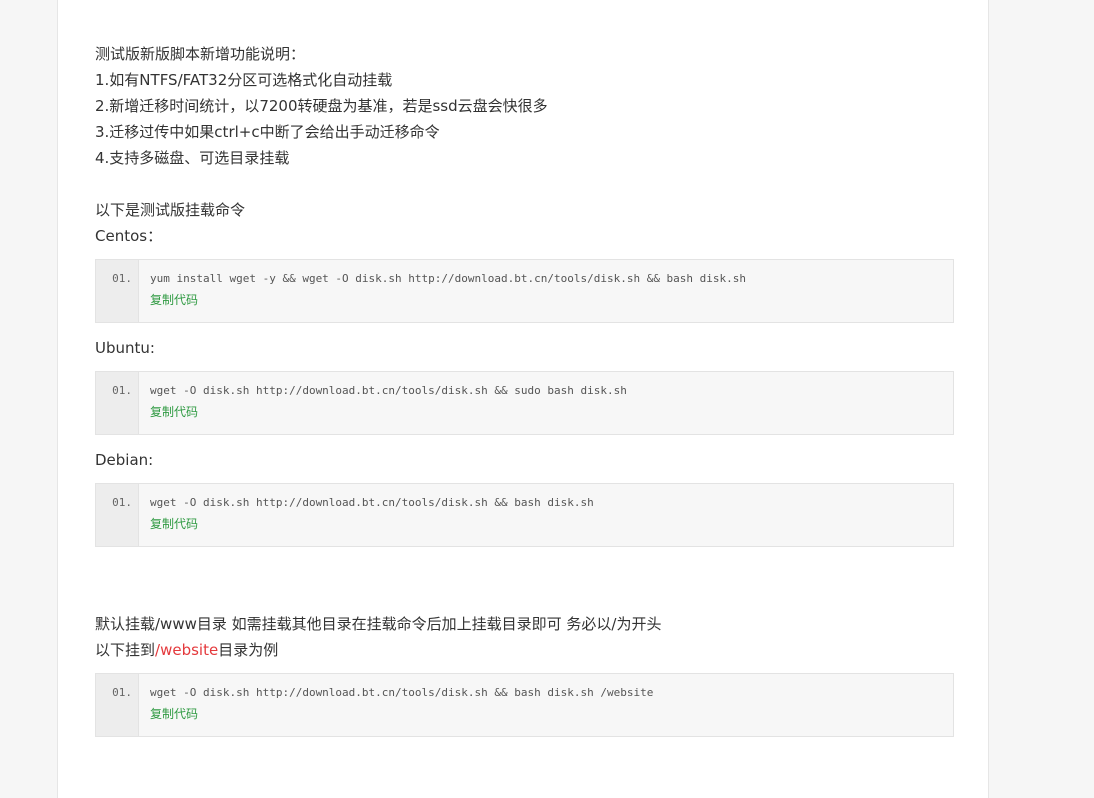 This screenshot has width=1094, height=798. I want to click on intro-item: 2.新增迁移时间统计，以7200转硬盘为基准，若是ssd云盘会快很多, so click(321, 106).